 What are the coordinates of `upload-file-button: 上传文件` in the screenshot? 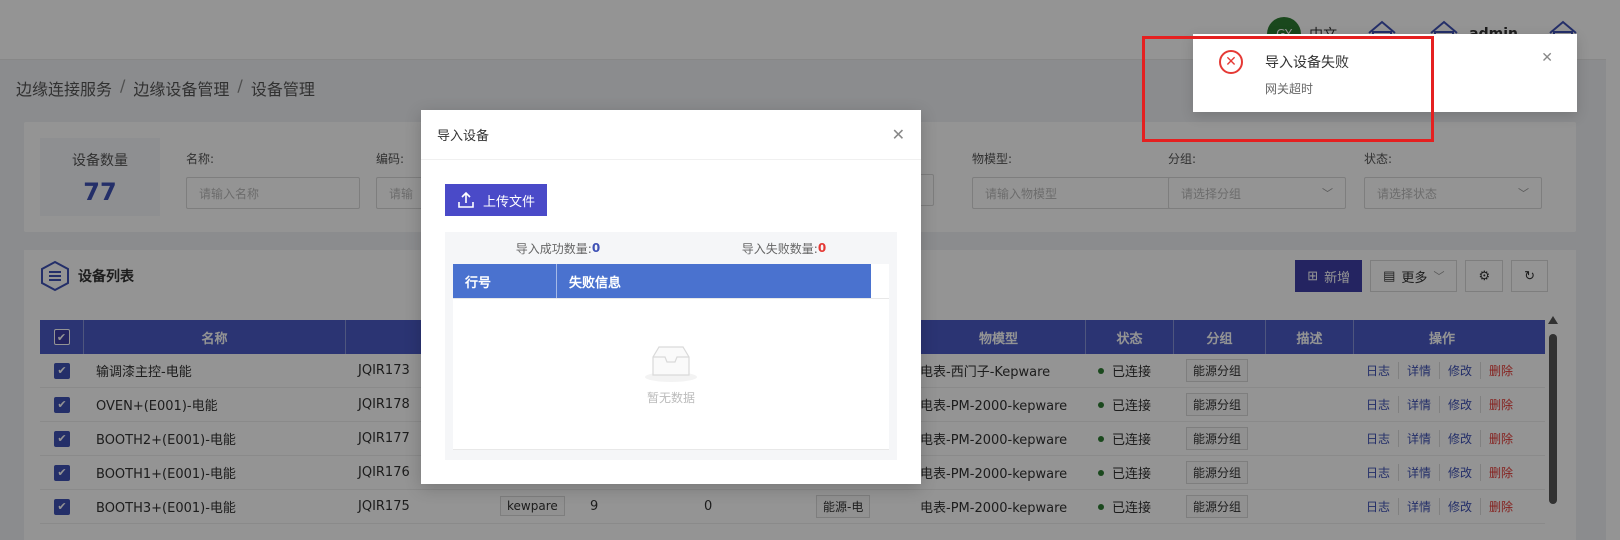 It's located at (496, 200).